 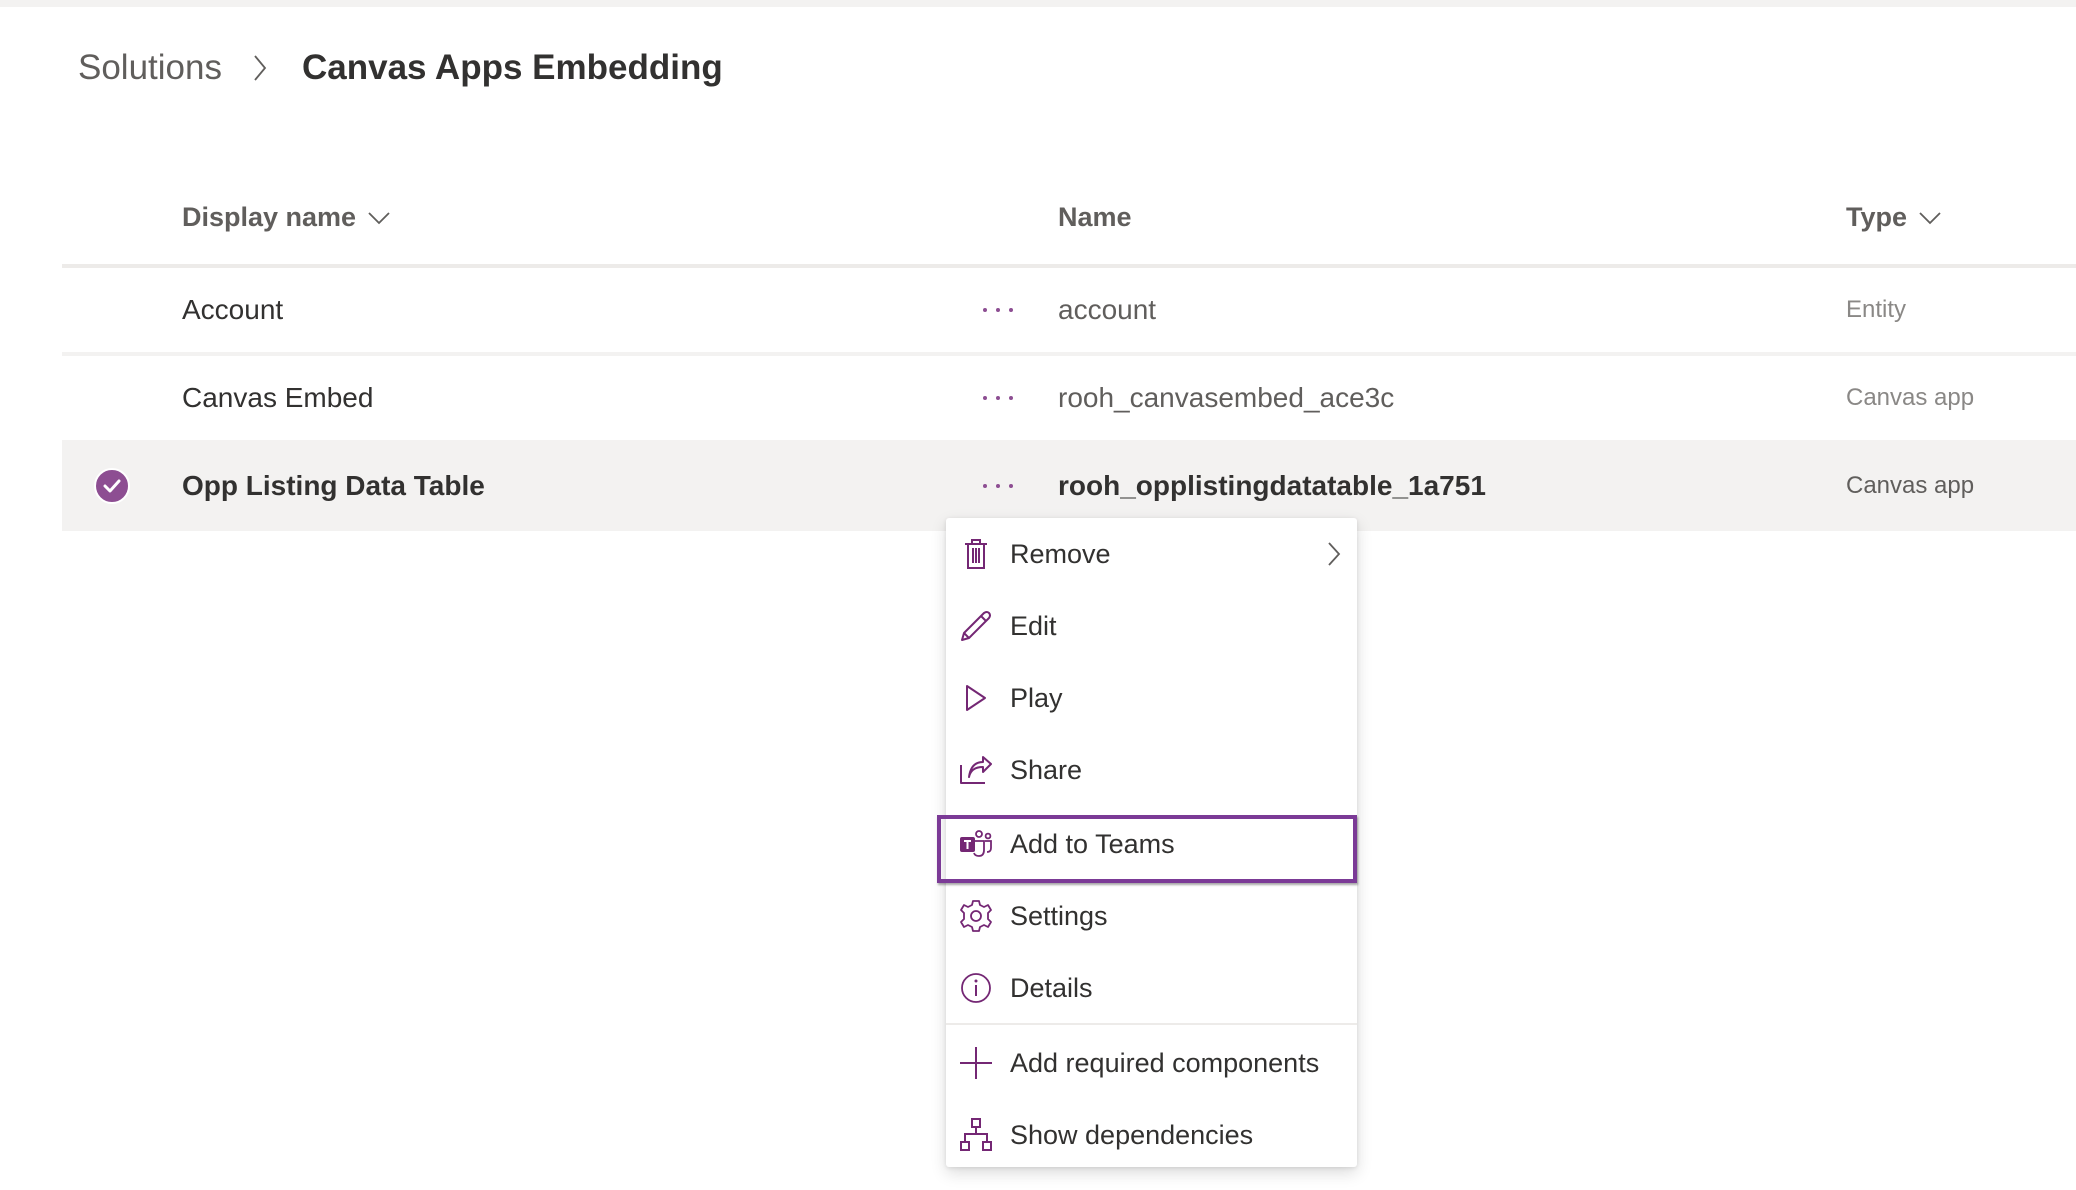 I want to click on play-icon, so click(x=976, y=698).